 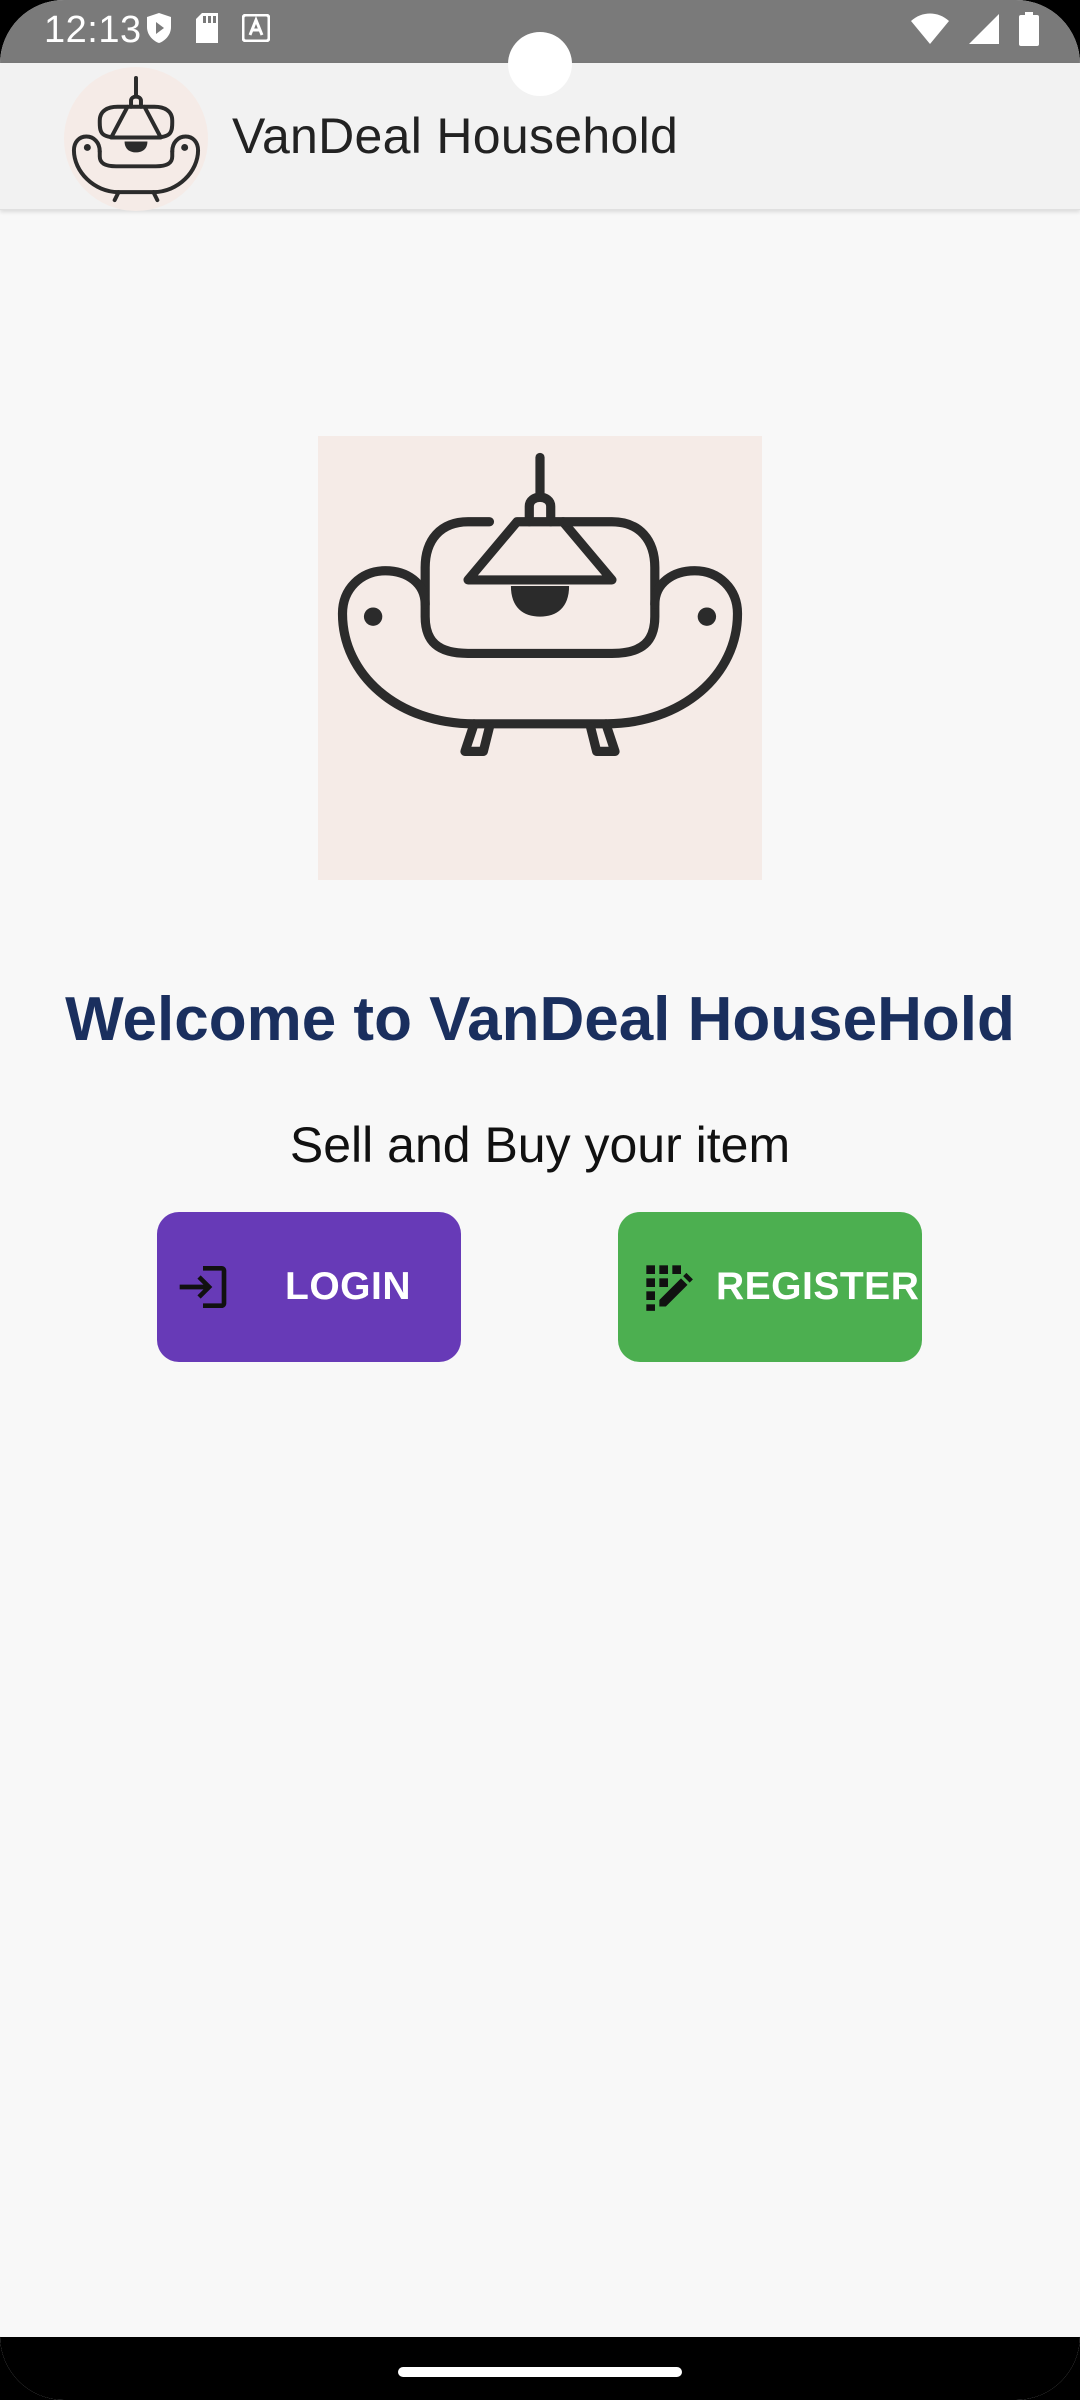 I want to click on login-button: LOGIN, so click(x=309, y=1287).